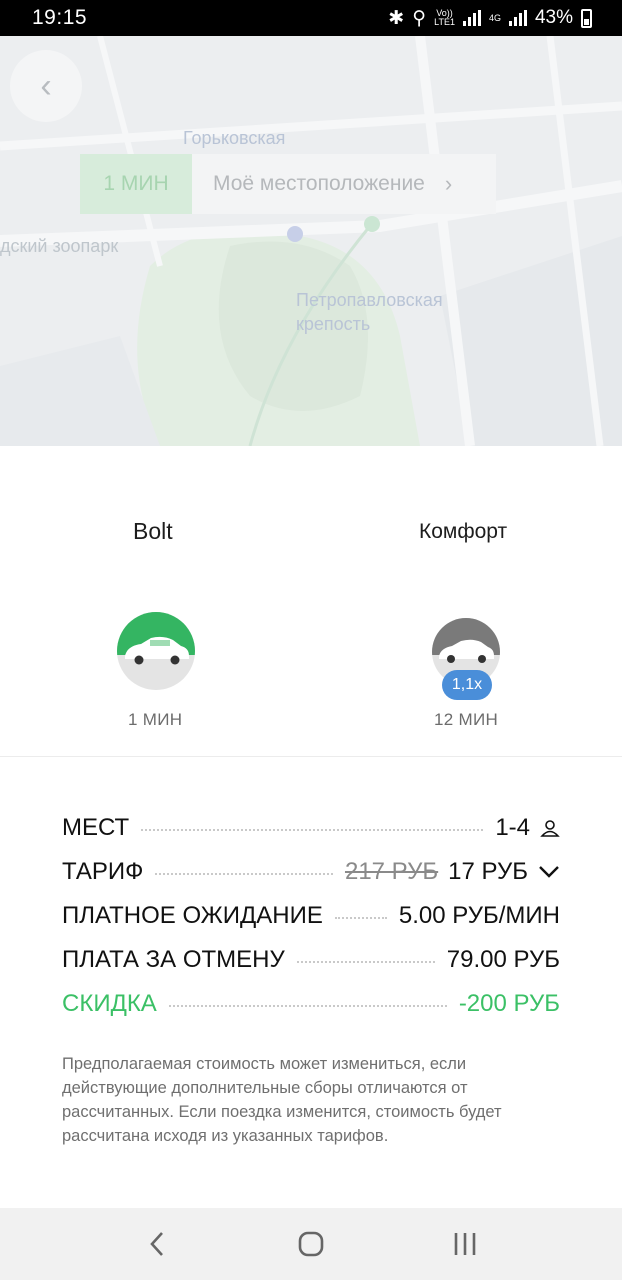  What do you see at coordinates (444, 17) in the screenshot?
I see `volte-indicator: Vo)) LTE1` at bounding box center [444, 17].